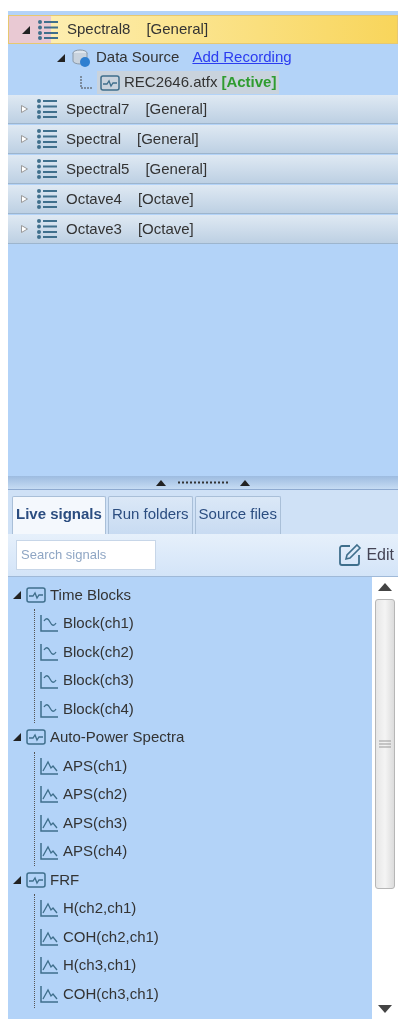 Image resolution: width=400 pixels, height=1019 pixels. What do you see at coordinates (171, 82) in the screenshot?
I see `file-name: REC2646.atfx` at bounding box center [171, 82].